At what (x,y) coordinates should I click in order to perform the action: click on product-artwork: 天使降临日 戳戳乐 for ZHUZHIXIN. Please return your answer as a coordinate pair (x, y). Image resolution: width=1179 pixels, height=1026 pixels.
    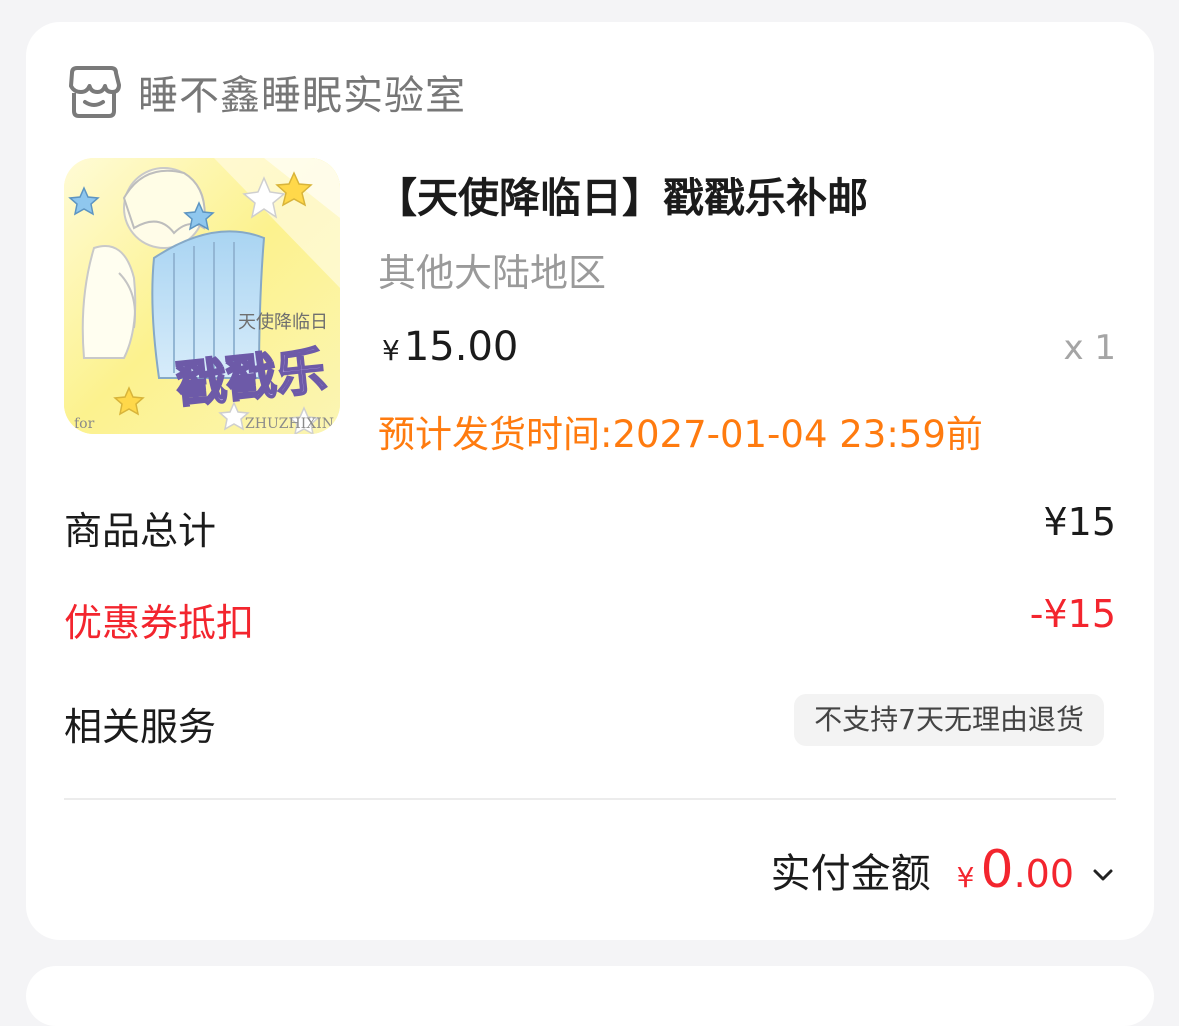
    Looking at the image, I should click on (202, 296).